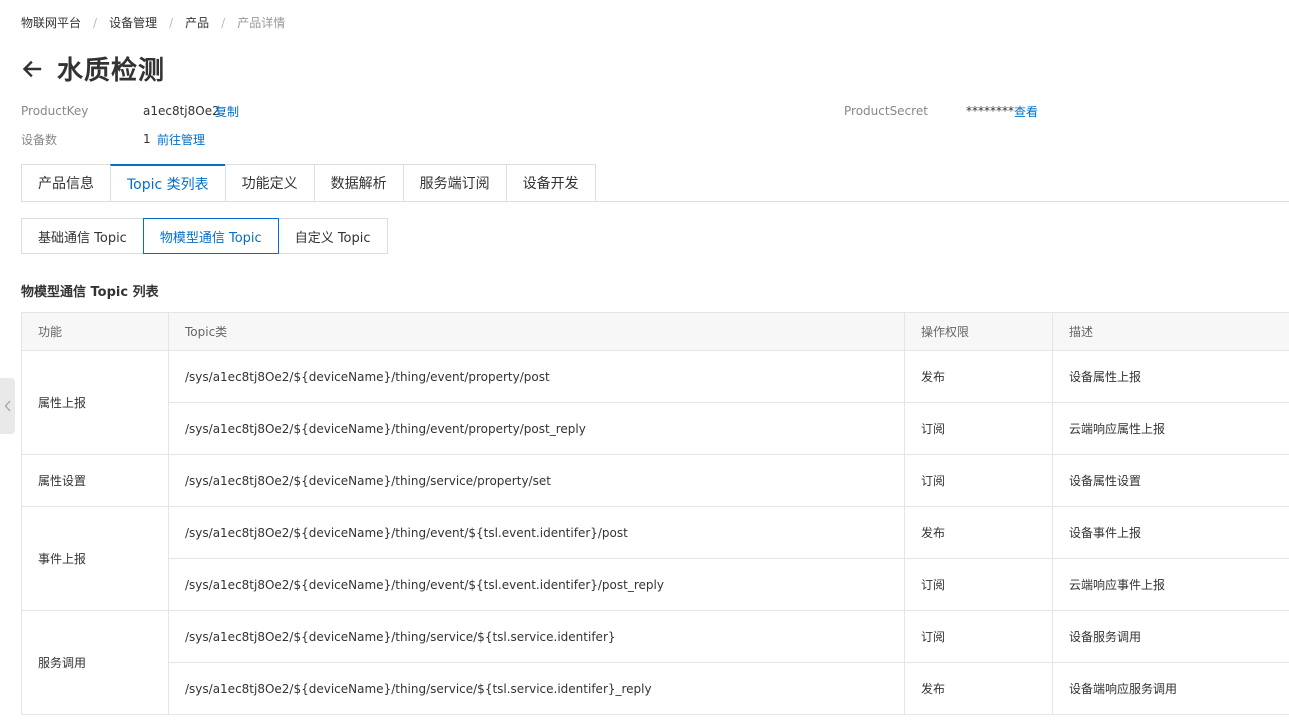 The width and height of the screenshot is (1289, 726). Describe the element at coordinates (454, 182) in the screenshot. I see `tab-server-subscription: 服务端订阅` at that location.